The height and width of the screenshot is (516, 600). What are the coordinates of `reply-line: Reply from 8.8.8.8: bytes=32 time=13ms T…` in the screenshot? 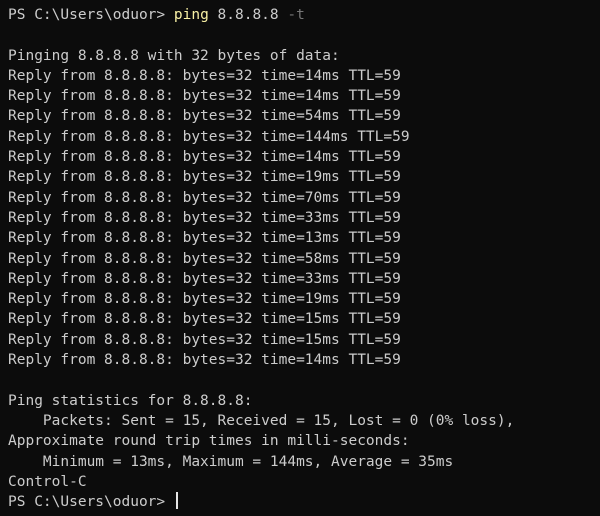 It's located at (204, 238).